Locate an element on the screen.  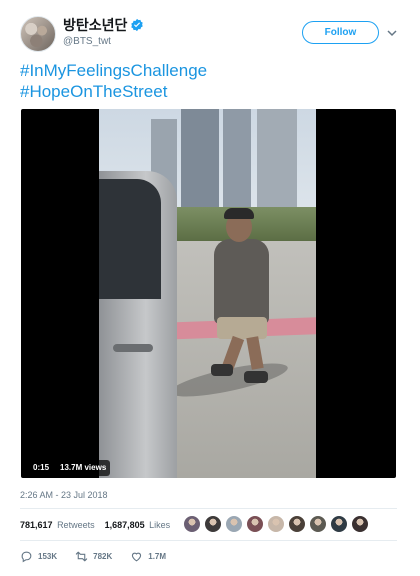
liker-avatars is located at coordinates (276, 524).